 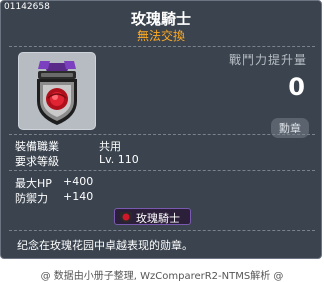 What do you see at coordinates (160, 19) in the screenshot?
I see `item-name: 玫瑰騎士` at bounding box center [160, 19].